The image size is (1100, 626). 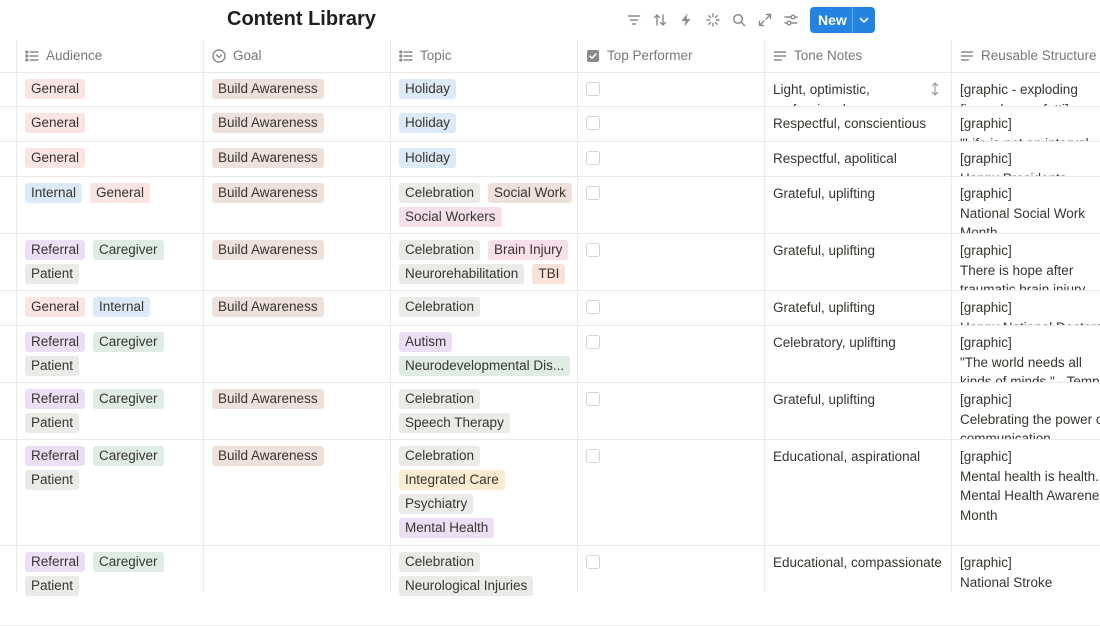 I want to click on automation-icon, so click(x=686, y=20).